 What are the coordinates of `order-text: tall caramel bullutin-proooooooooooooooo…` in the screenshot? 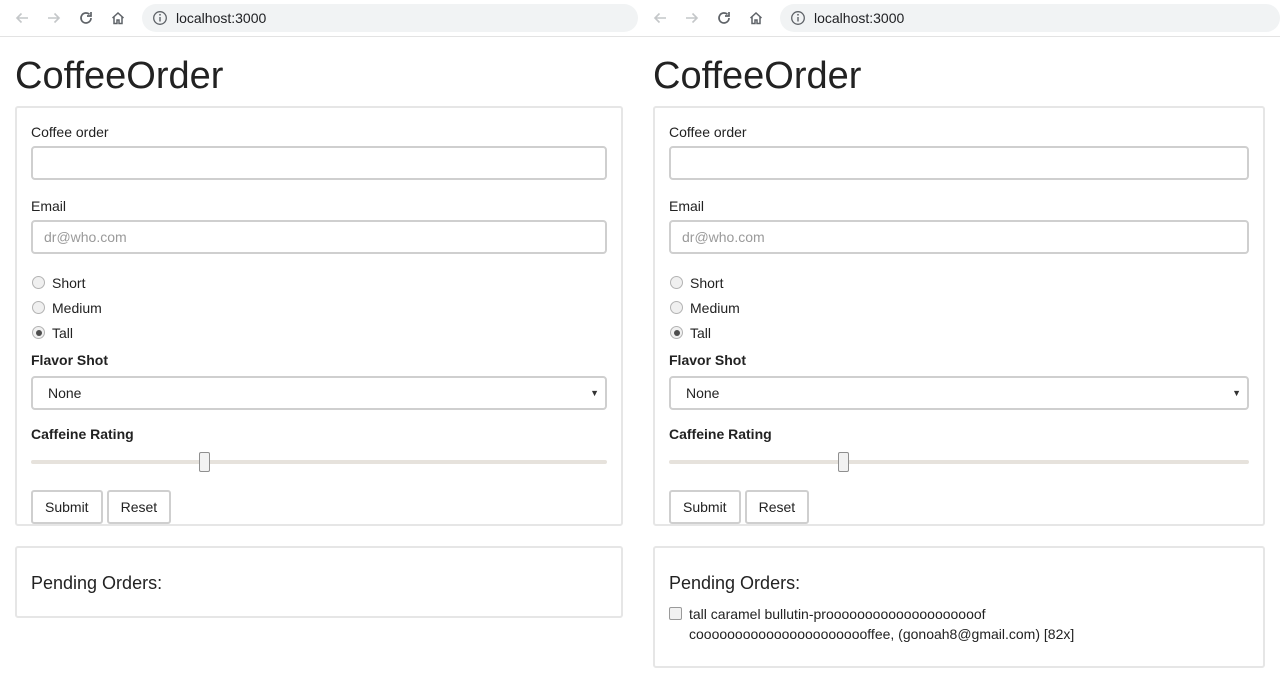 It's located at (882, 624).